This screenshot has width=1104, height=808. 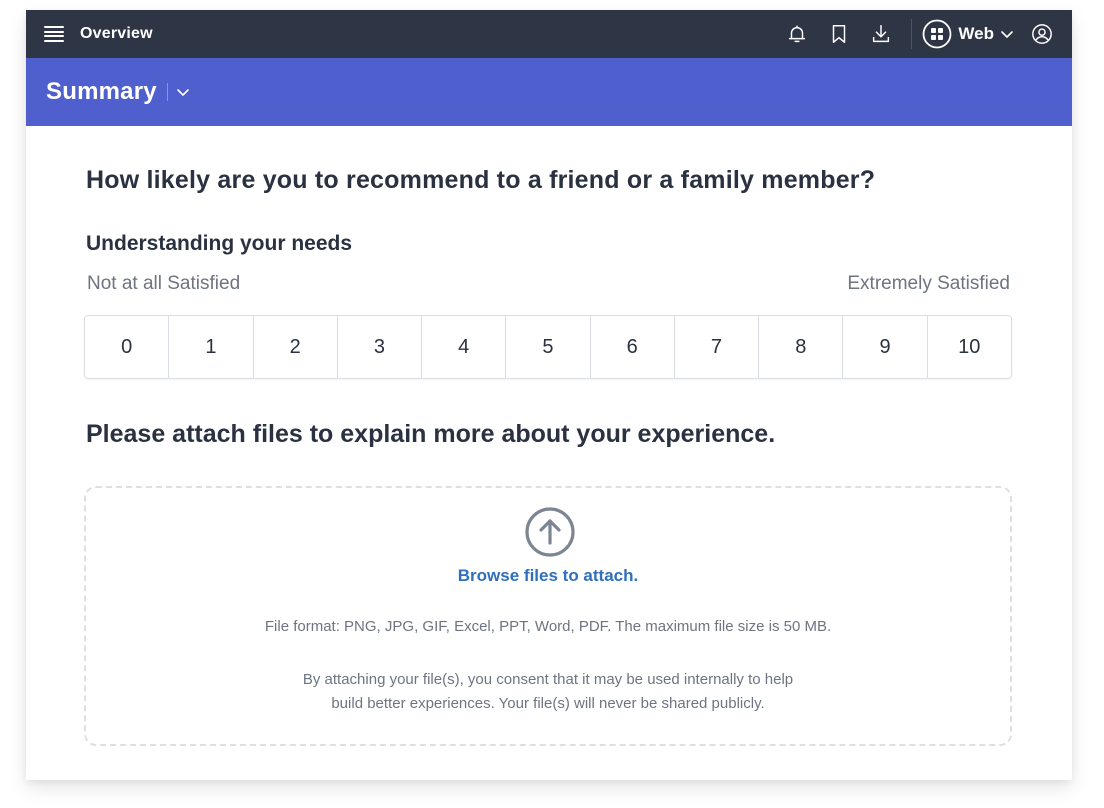 I want to click on scale-option-7: 7, so click(x=717, y=347).